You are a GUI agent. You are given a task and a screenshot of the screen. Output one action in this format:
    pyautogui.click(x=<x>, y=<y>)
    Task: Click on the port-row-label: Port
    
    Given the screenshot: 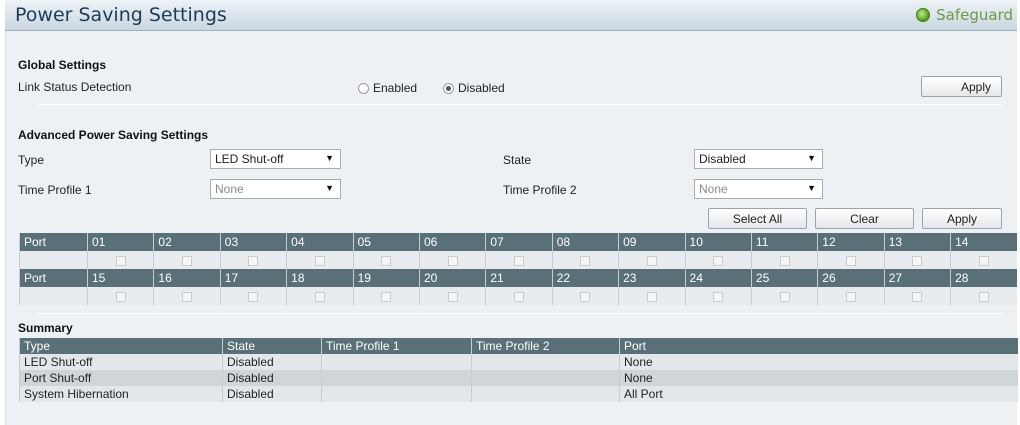 What is the action you would take?
    pyautogui.click(x=53, y=242)
    